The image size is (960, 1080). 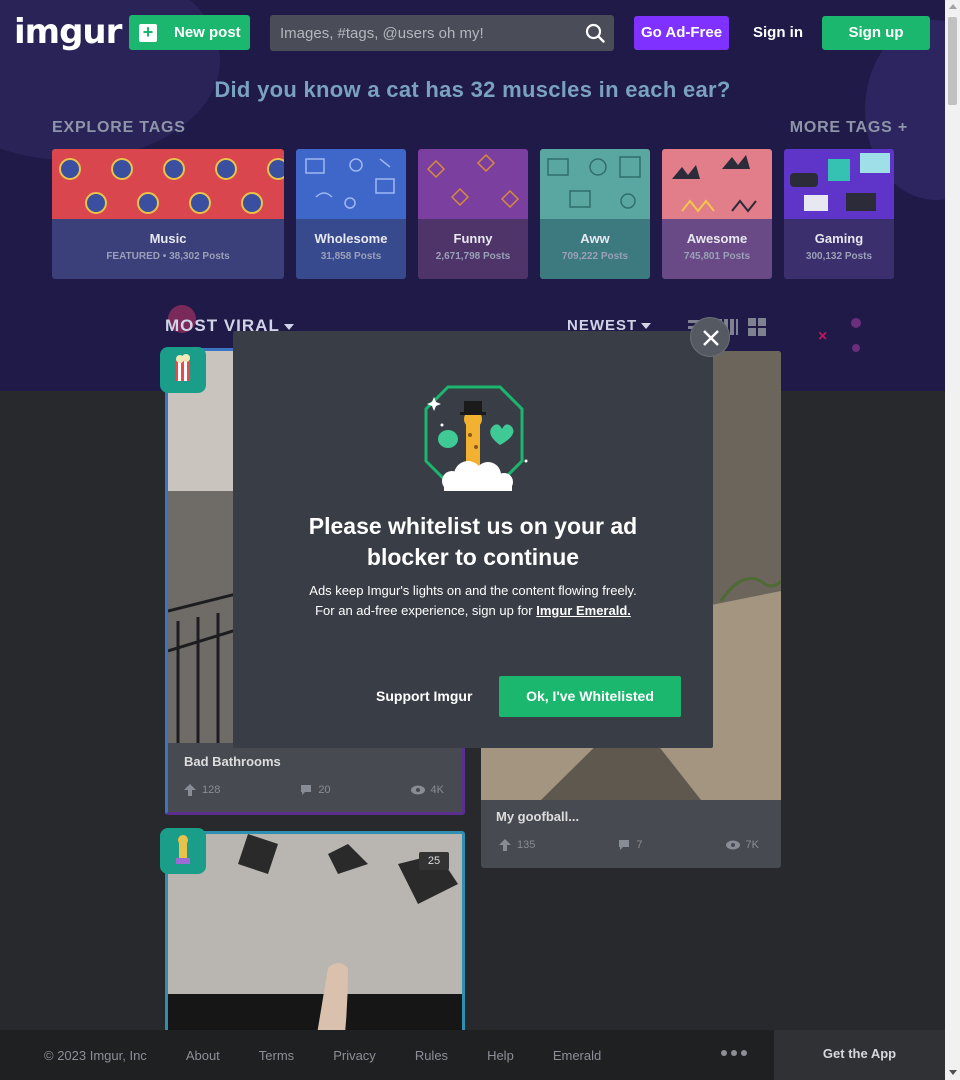 I want to click on comment-count: 20, so click(x=324, y=790).